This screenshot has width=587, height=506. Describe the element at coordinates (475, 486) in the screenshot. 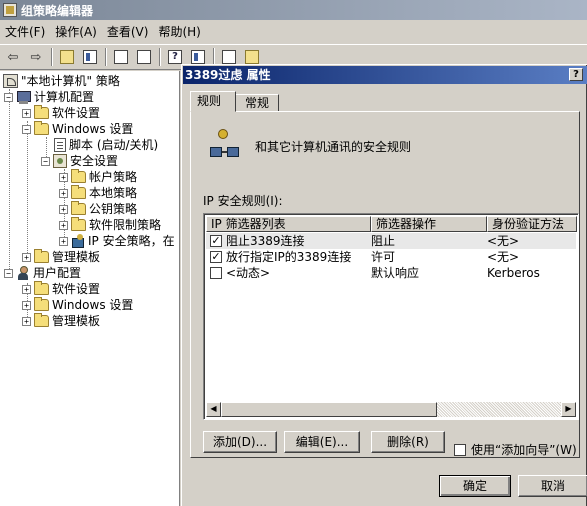

I see `ok-button: 确定` at that location.